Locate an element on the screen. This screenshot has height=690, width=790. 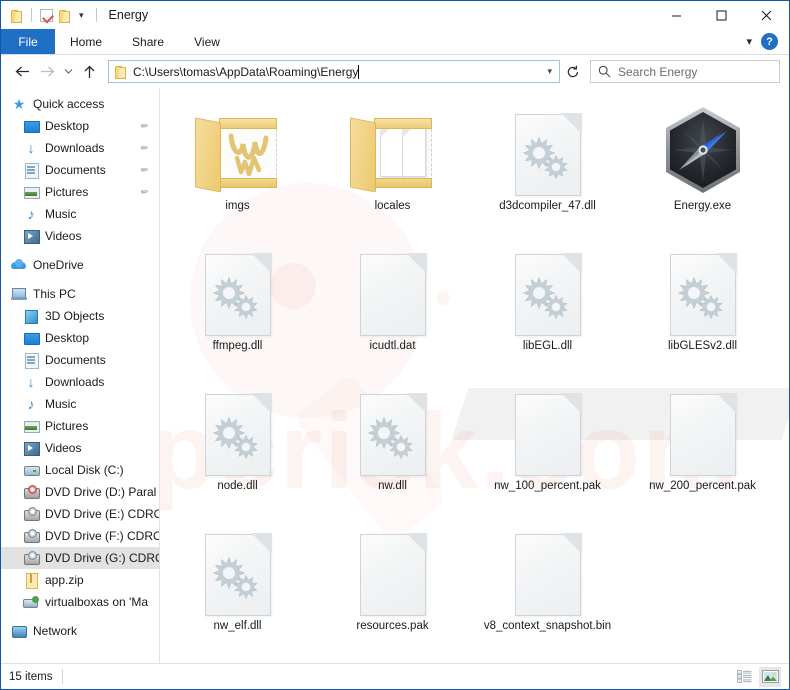
folder-lip is located at coordinates (247, 123).